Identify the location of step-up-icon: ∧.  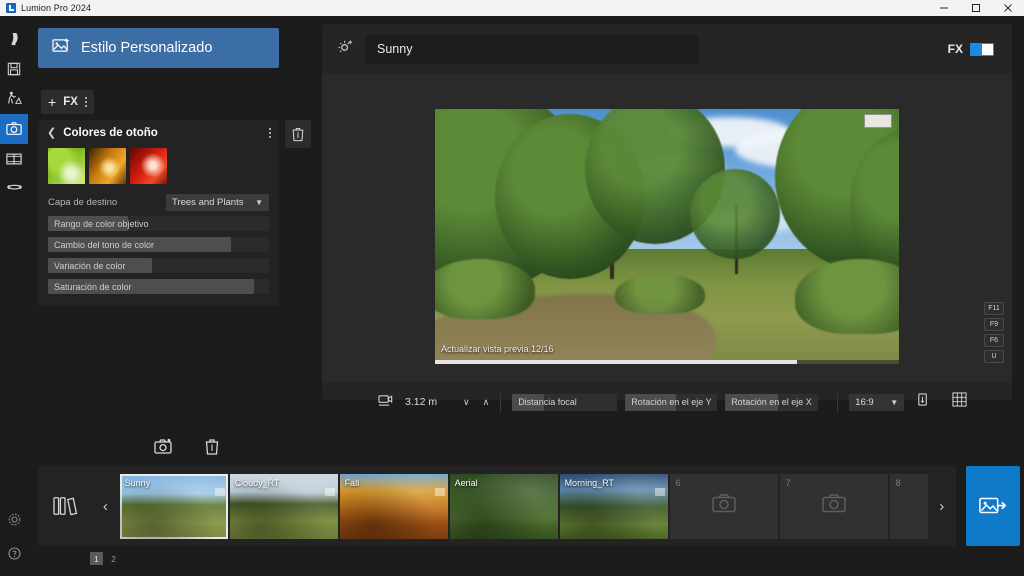
(486, 402).